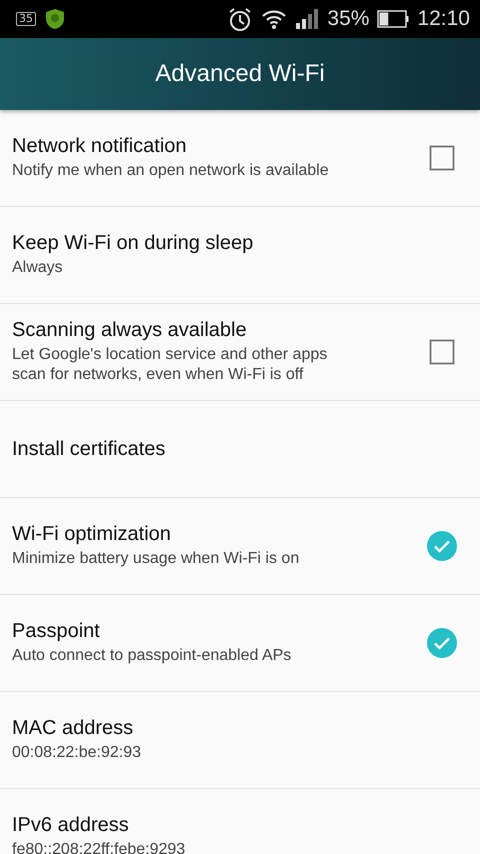 This screenshot has width=480, height=854. What do you see at coordinates (56, 631) in the screenshot?
I see `setting-title: Passpoint` at bounding box center [56, 631].